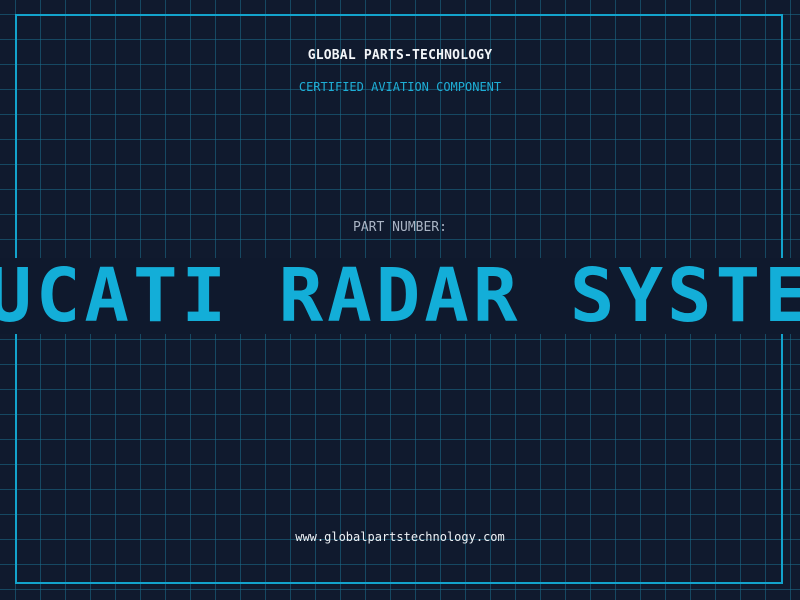  What do you see at coordinates (400, 55) in the screenshot?
I see `company-name: GLOBAL PARTS-TECHNOLOGY` at bounding box center [400, 55].